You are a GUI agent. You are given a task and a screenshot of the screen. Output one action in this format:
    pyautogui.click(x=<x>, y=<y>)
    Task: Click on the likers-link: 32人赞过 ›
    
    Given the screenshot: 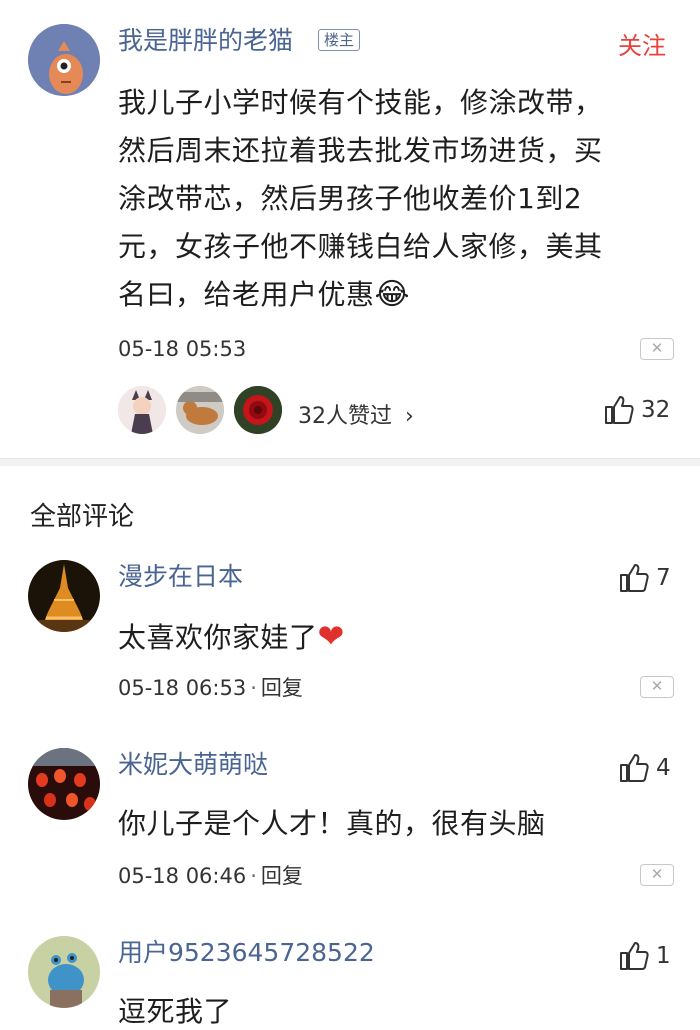 What is the action you would take?
    pyautogui.click(x=356, y=414)
    